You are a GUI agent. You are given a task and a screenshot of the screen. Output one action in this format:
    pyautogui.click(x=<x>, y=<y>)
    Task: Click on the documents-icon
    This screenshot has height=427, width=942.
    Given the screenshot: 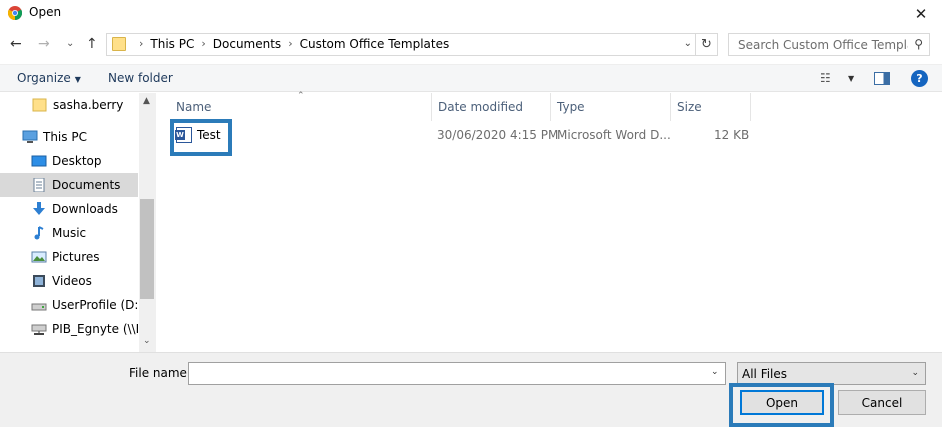 What is the action you would take?
    pyautogui.click(x=39, y=185)
    